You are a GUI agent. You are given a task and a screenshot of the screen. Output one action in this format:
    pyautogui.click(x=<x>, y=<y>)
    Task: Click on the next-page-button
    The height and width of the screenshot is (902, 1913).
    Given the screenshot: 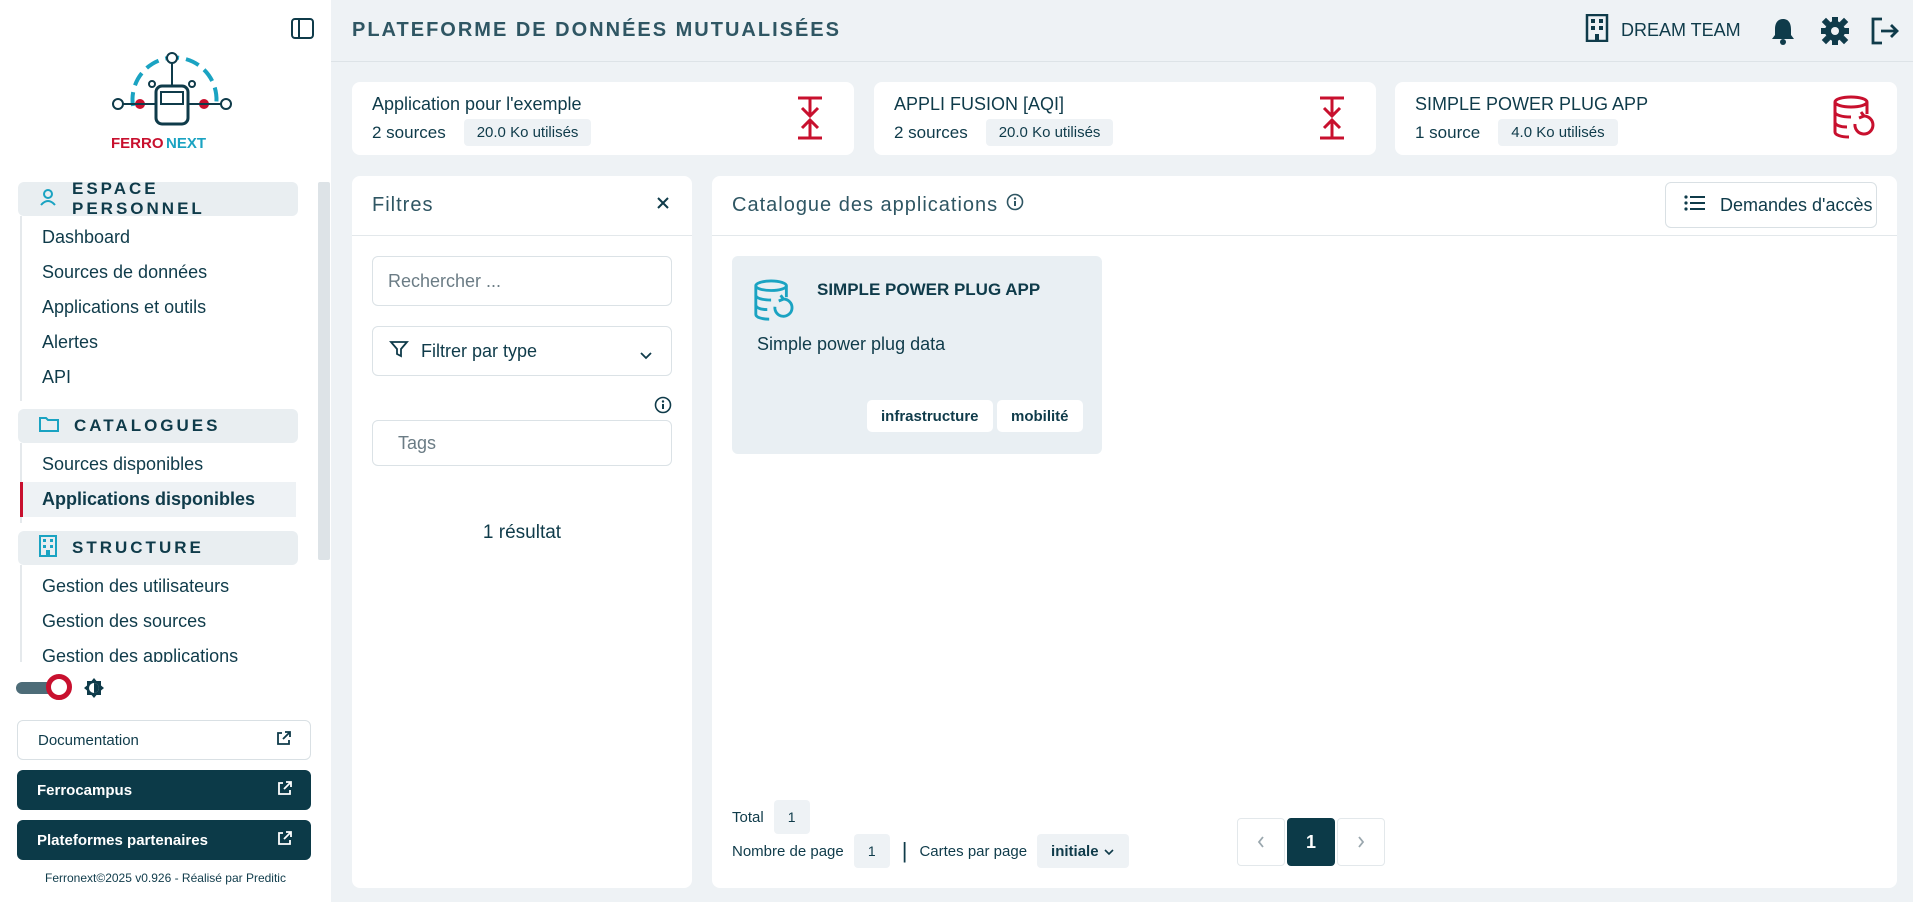 What is the action you would take?
    pyautogui.click(x=1361, y=842)
    